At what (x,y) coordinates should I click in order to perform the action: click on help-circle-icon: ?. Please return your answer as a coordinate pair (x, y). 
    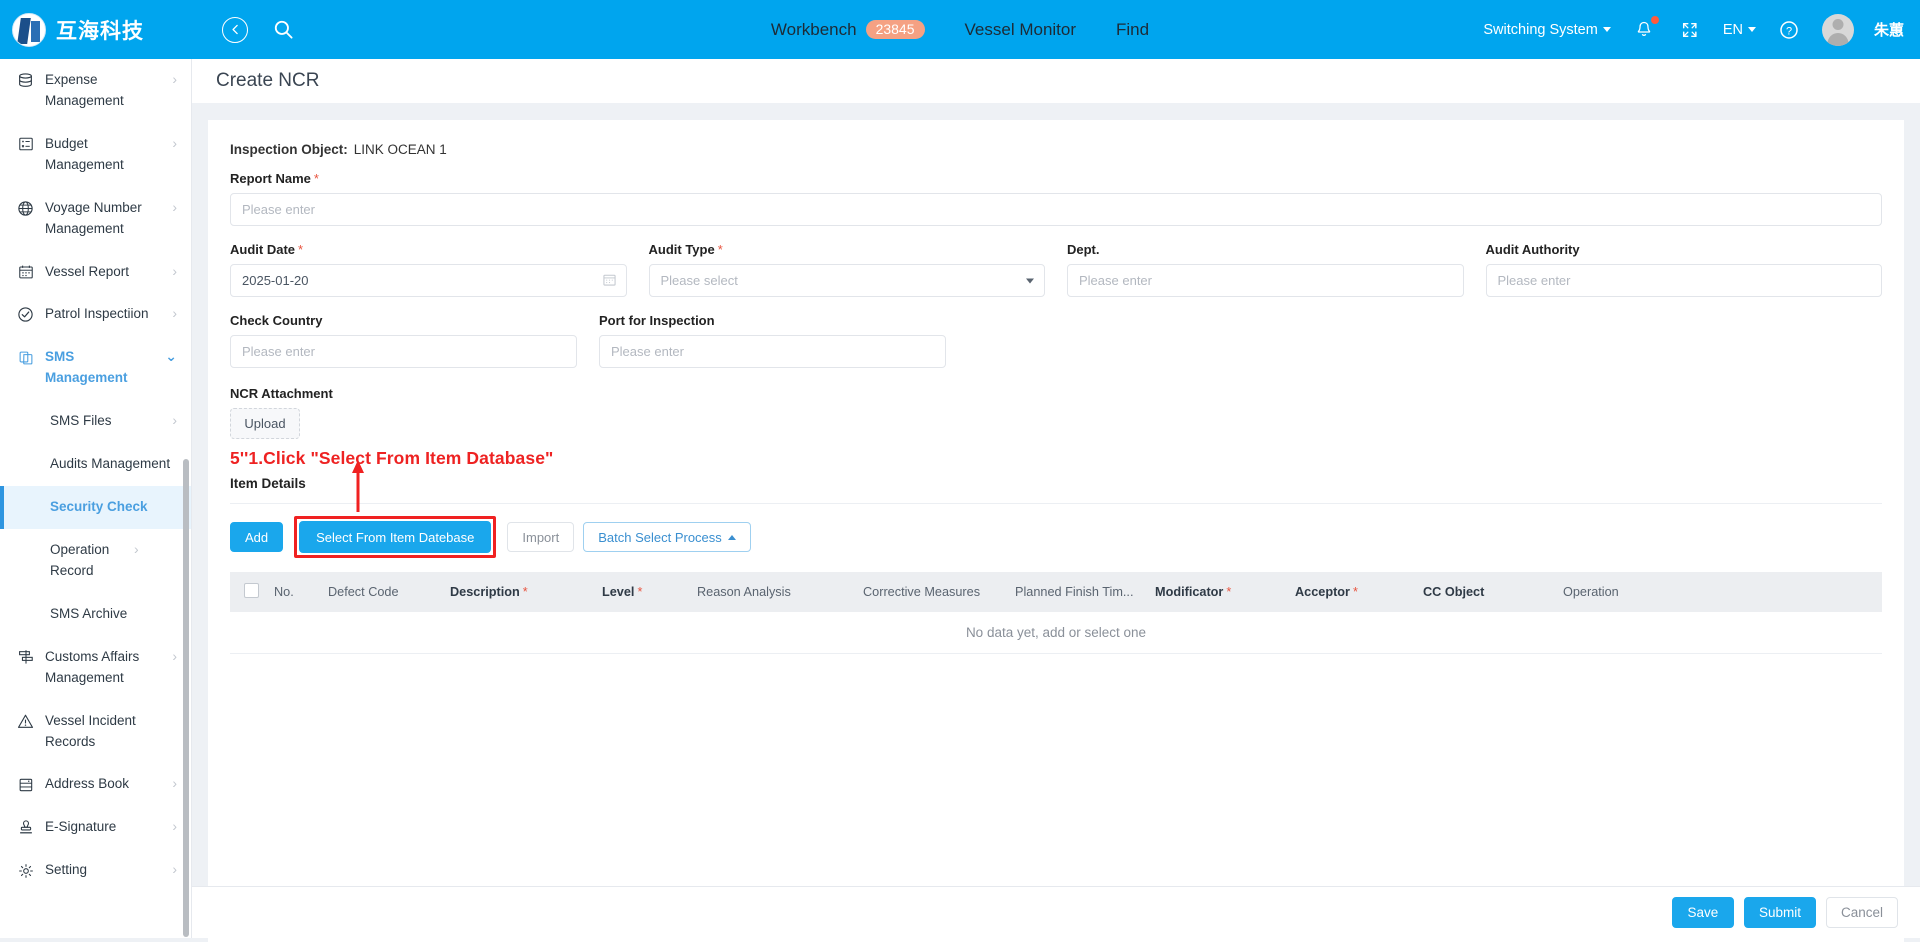
    Looking at the image, I should click on (1789, 30).